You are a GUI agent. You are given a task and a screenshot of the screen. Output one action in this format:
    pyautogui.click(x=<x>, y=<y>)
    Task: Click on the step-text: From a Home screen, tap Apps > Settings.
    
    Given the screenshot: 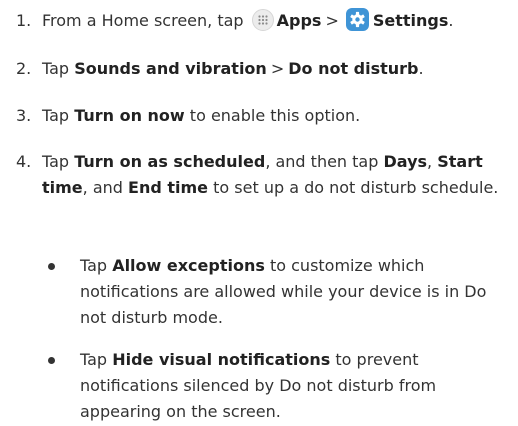 What is the action you would take?
    pyautogui.click(x=277, y=21)
    